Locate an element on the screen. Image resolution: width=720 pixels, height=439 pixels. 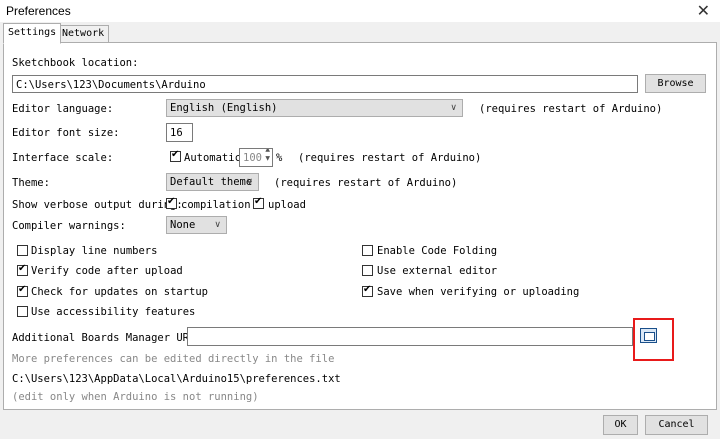
verify-after-upload-label: Verify code after upload is located at coordinates (107, 271).